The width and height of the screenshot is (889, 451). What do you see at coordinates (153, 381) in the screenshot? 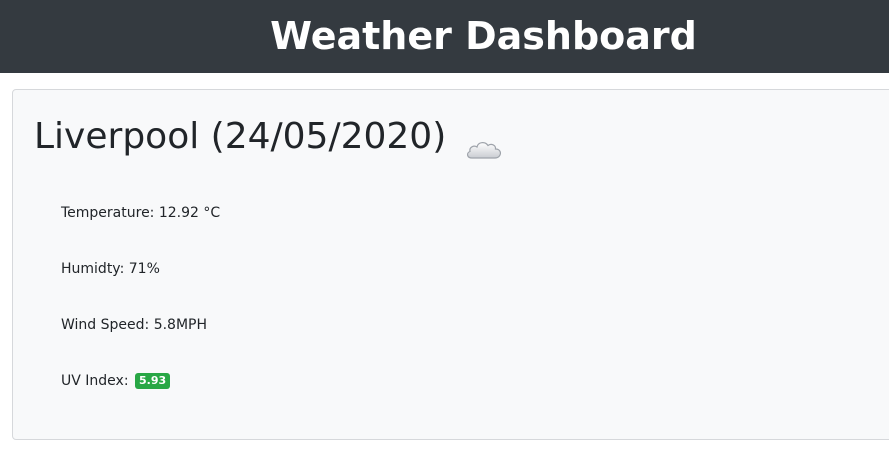
I see `uv-index-badge: 5.93` at bounding box center [153, 381].